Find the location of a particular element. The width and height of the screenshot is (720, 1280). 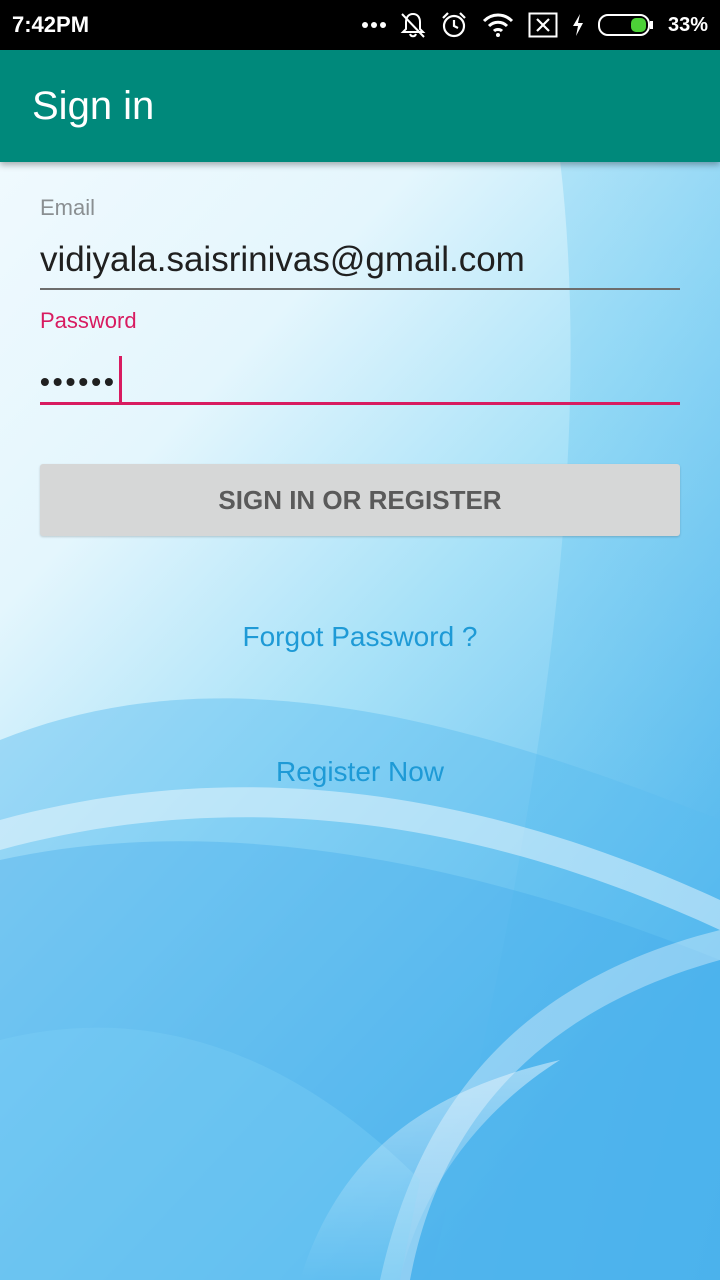

notifications-off-icon is located at coordinates (413, 25).